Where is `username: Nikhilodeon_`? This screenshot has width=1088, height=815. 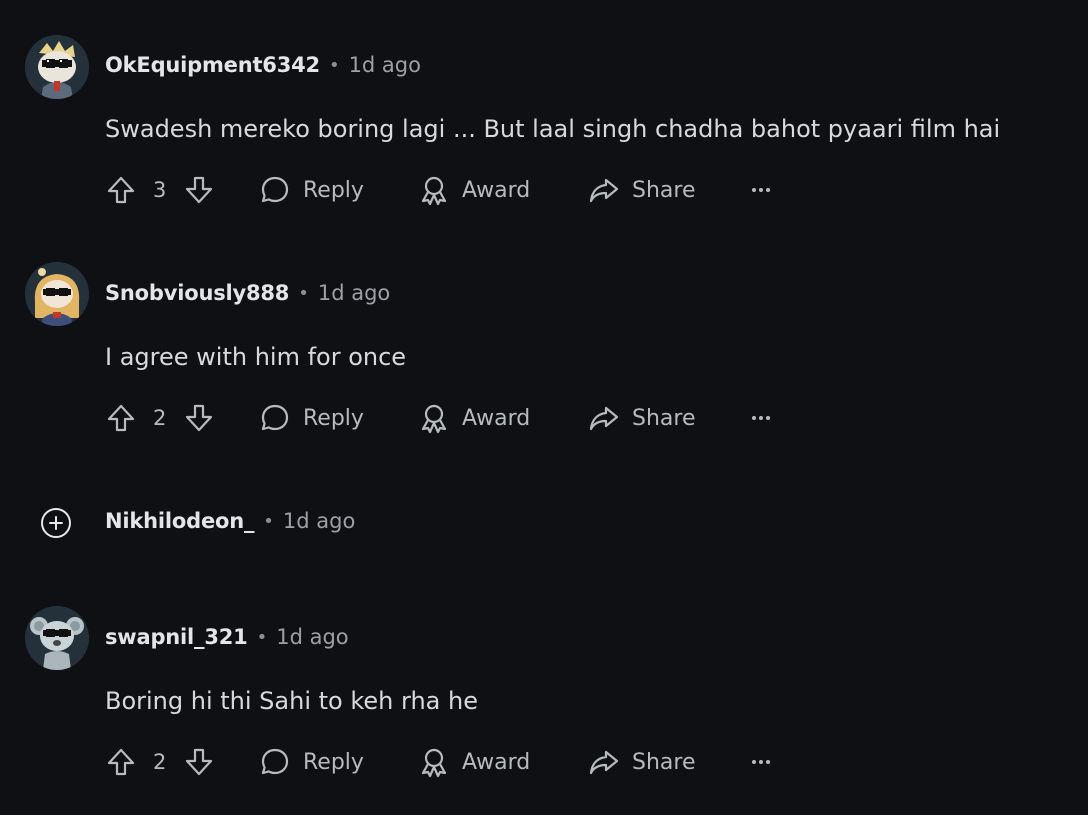
username: Nikhilodeon_ is located at coordinates (179, 521).